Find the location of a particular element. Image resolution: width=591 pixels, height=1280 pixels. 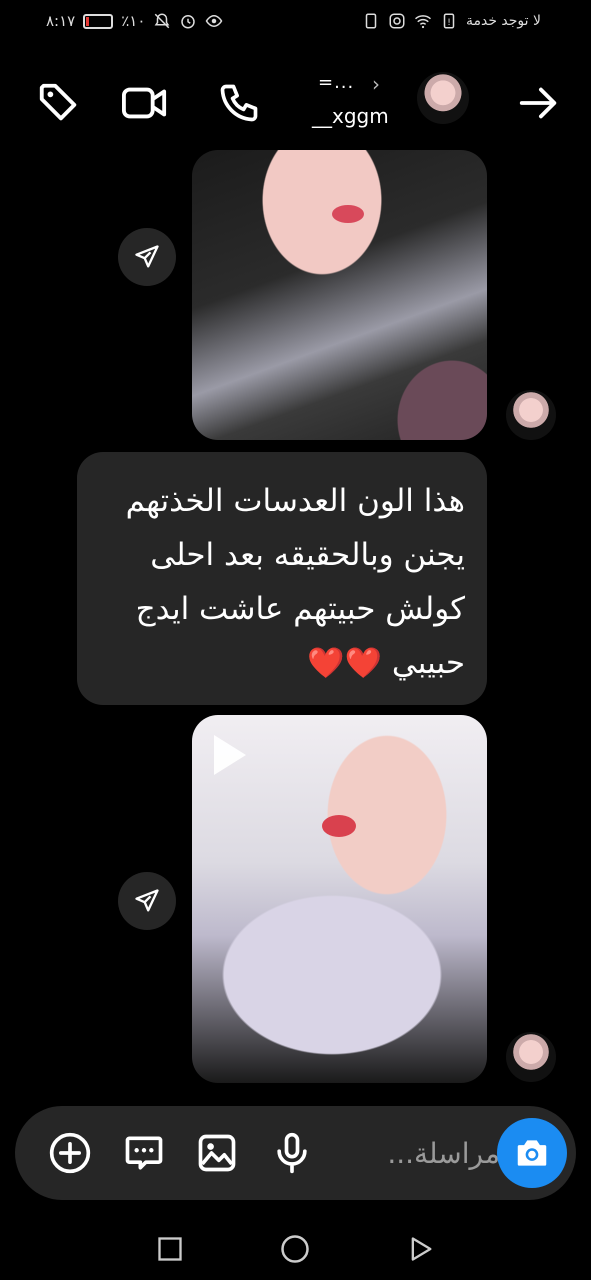

sticker-icon is located at coordinates (144, 1153).